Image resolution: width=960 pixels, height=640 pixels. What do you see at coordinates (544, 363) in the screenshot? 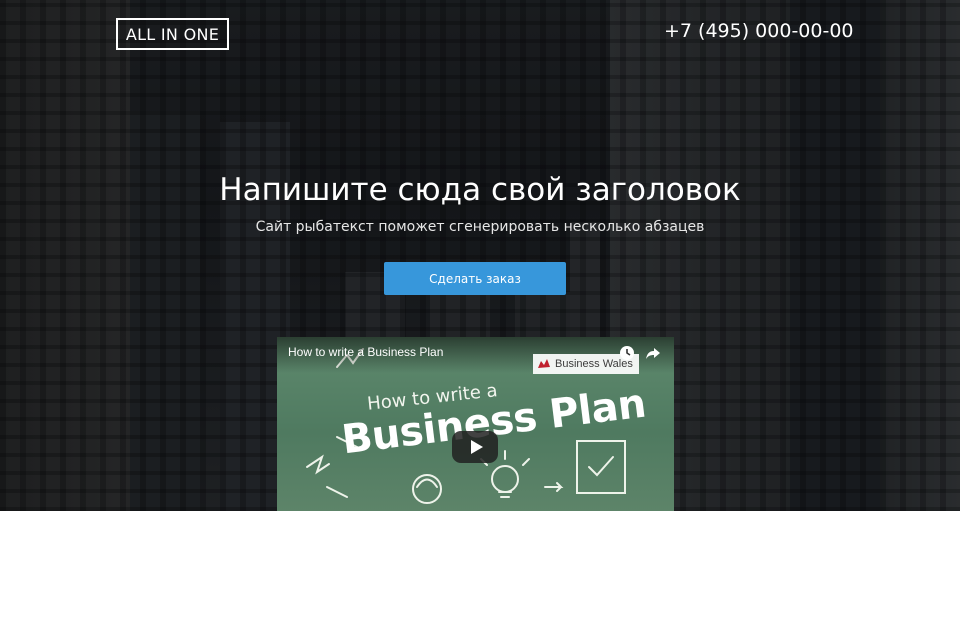
I see `dragon-icon` at bounding box center [544, 363].